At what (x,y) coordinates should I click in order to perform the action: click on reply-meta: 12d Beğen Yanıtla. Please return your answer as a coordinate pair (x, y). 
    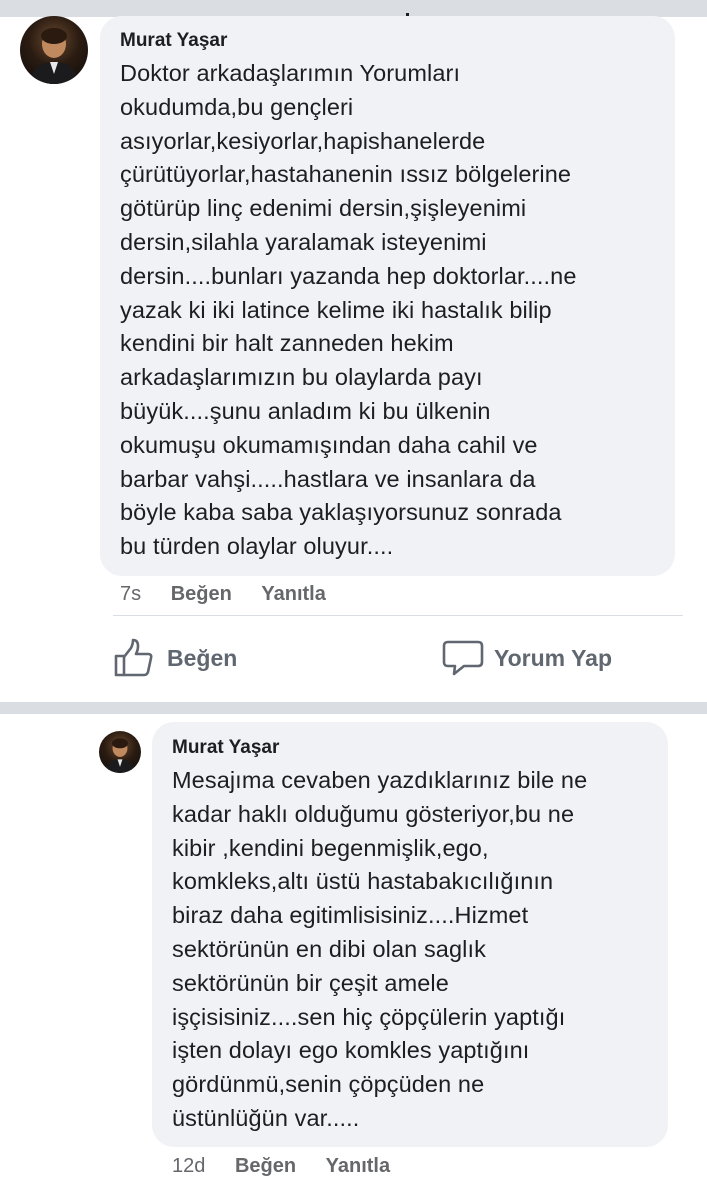
    Looking at the image, I should click on (281, 1166).